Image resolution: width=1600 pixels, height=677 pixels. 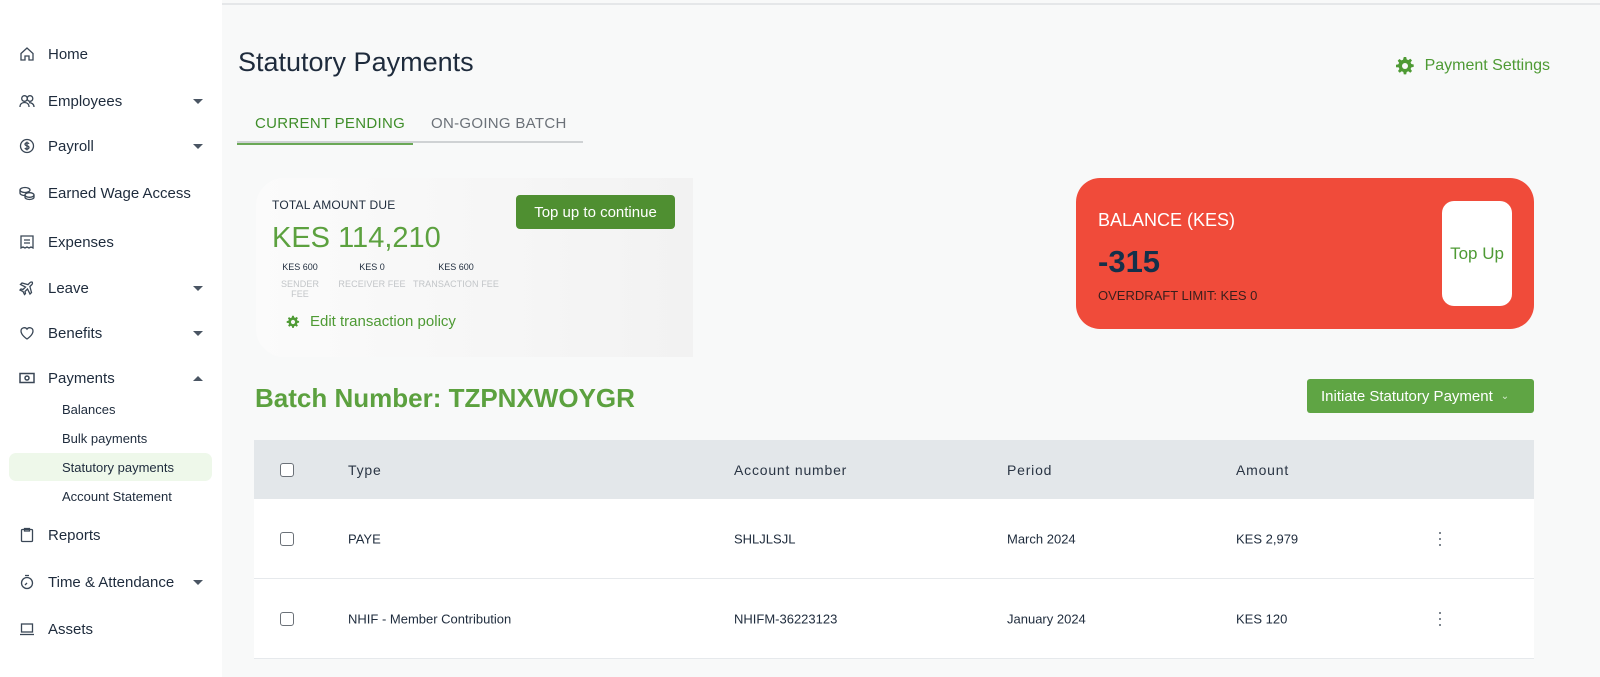 I want to click on sidebar-subitem-account-statement: Account Statement, so click(x=110, y=496).